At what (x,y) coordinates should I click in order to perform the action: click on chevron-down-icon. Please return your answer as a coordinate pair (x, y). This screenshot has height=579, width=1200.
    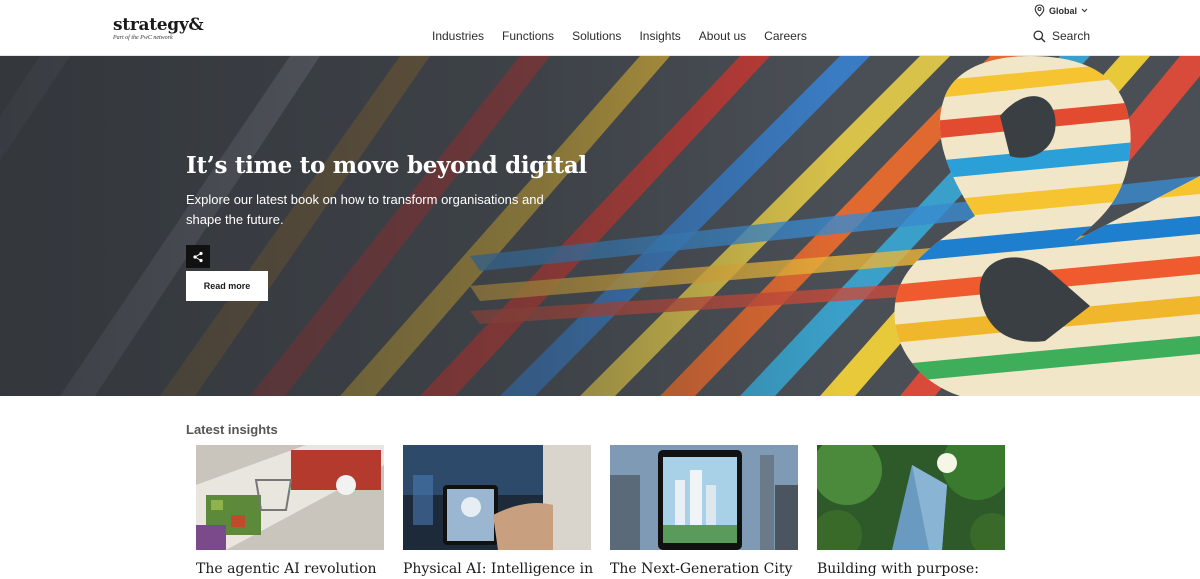
    Looking at the image, I should click on (1084, 10).